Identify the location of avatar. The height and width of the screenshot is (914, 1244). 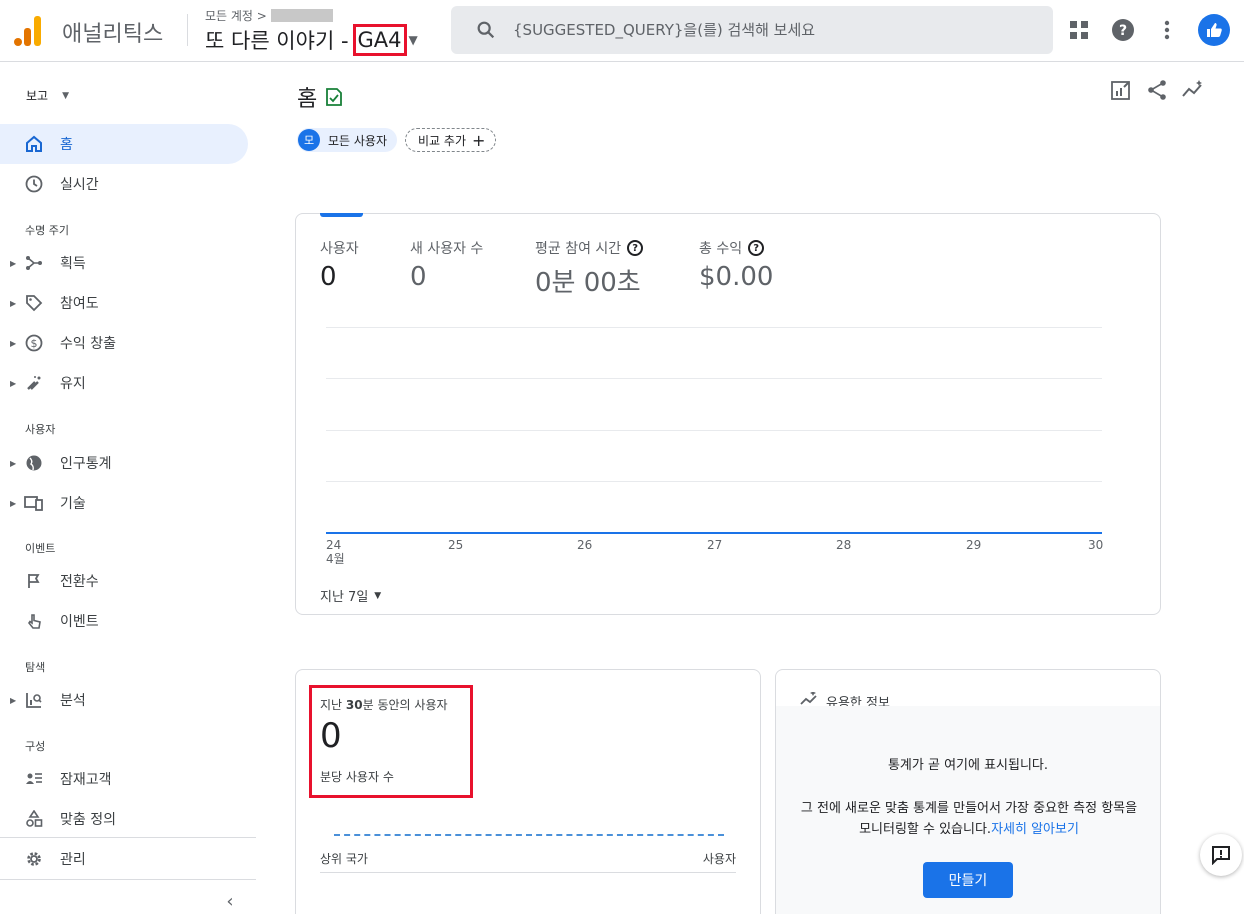
(1214, 30).